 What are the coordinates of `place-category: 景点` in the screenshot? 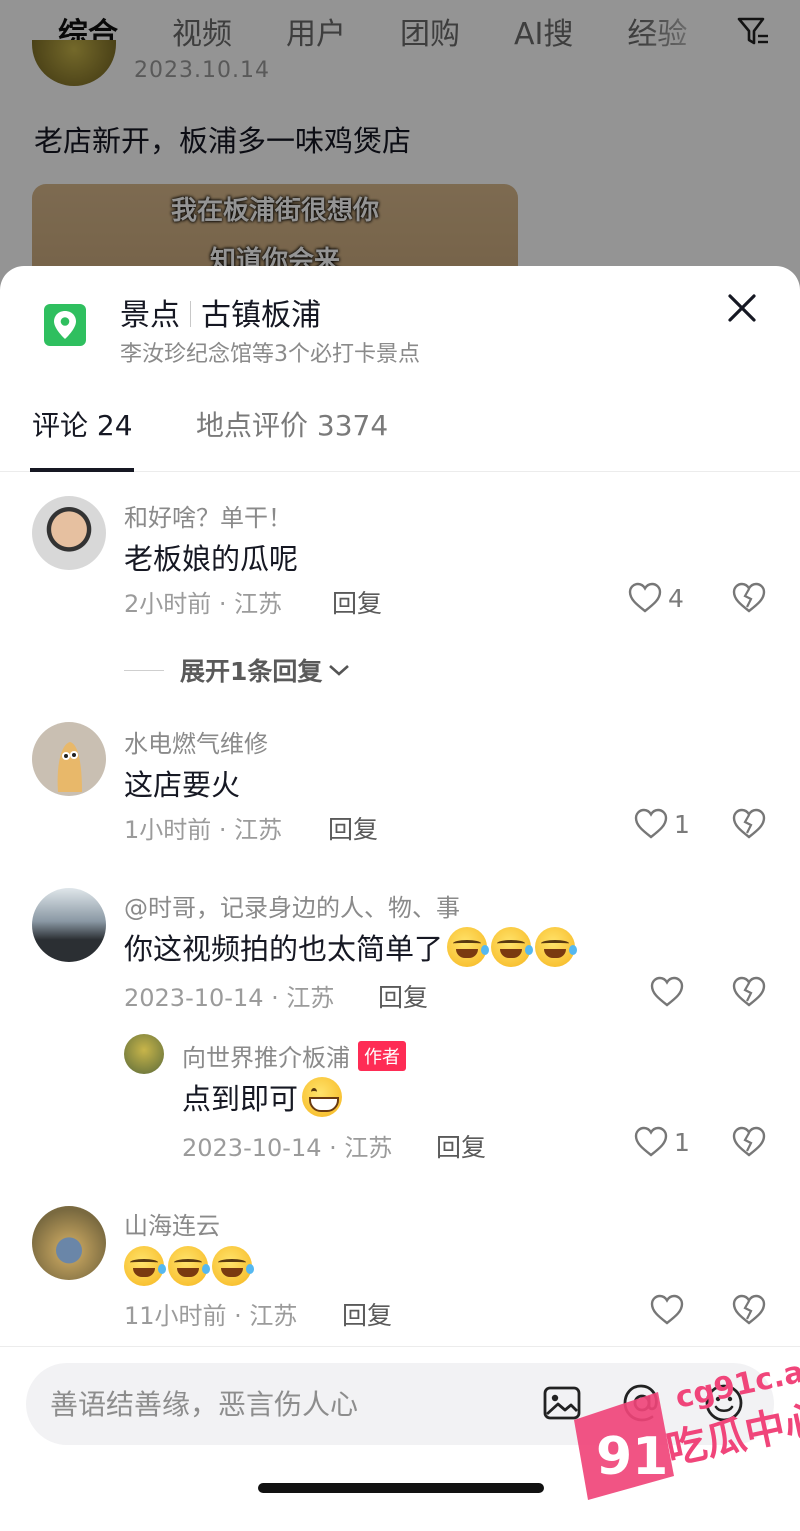 It's located at (150, 315).